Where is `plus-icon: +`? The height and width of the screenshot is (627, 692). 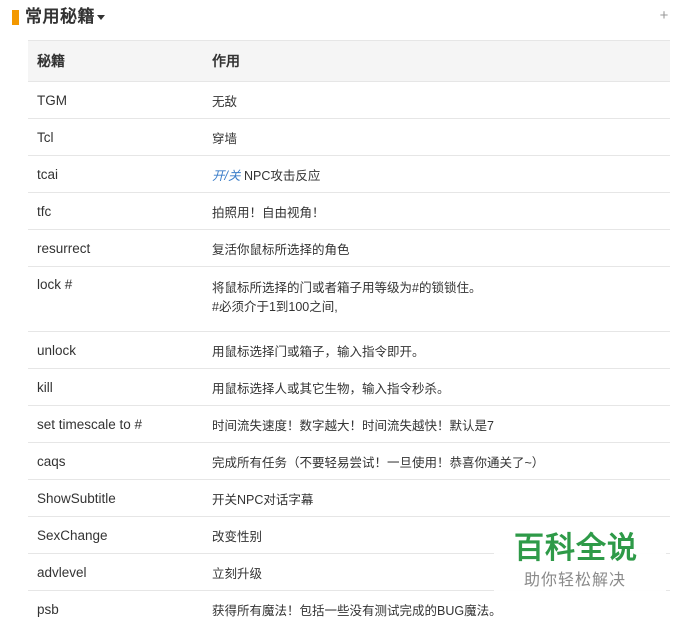
plus-icon: + is located at coordinates (664, 16).